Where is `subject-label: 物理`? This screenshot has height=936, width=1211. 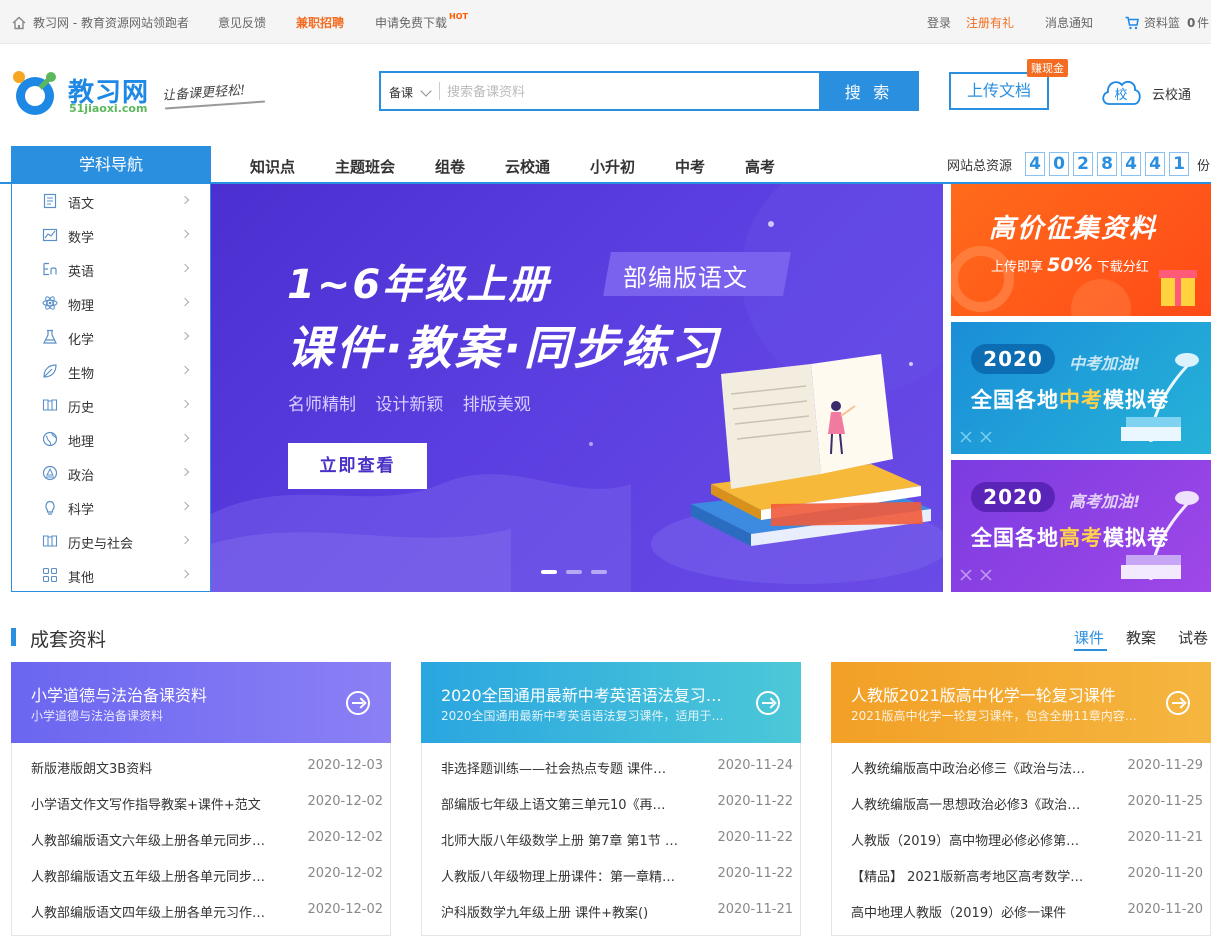
subject-label: 物理 is located at coordinates (81, 306).